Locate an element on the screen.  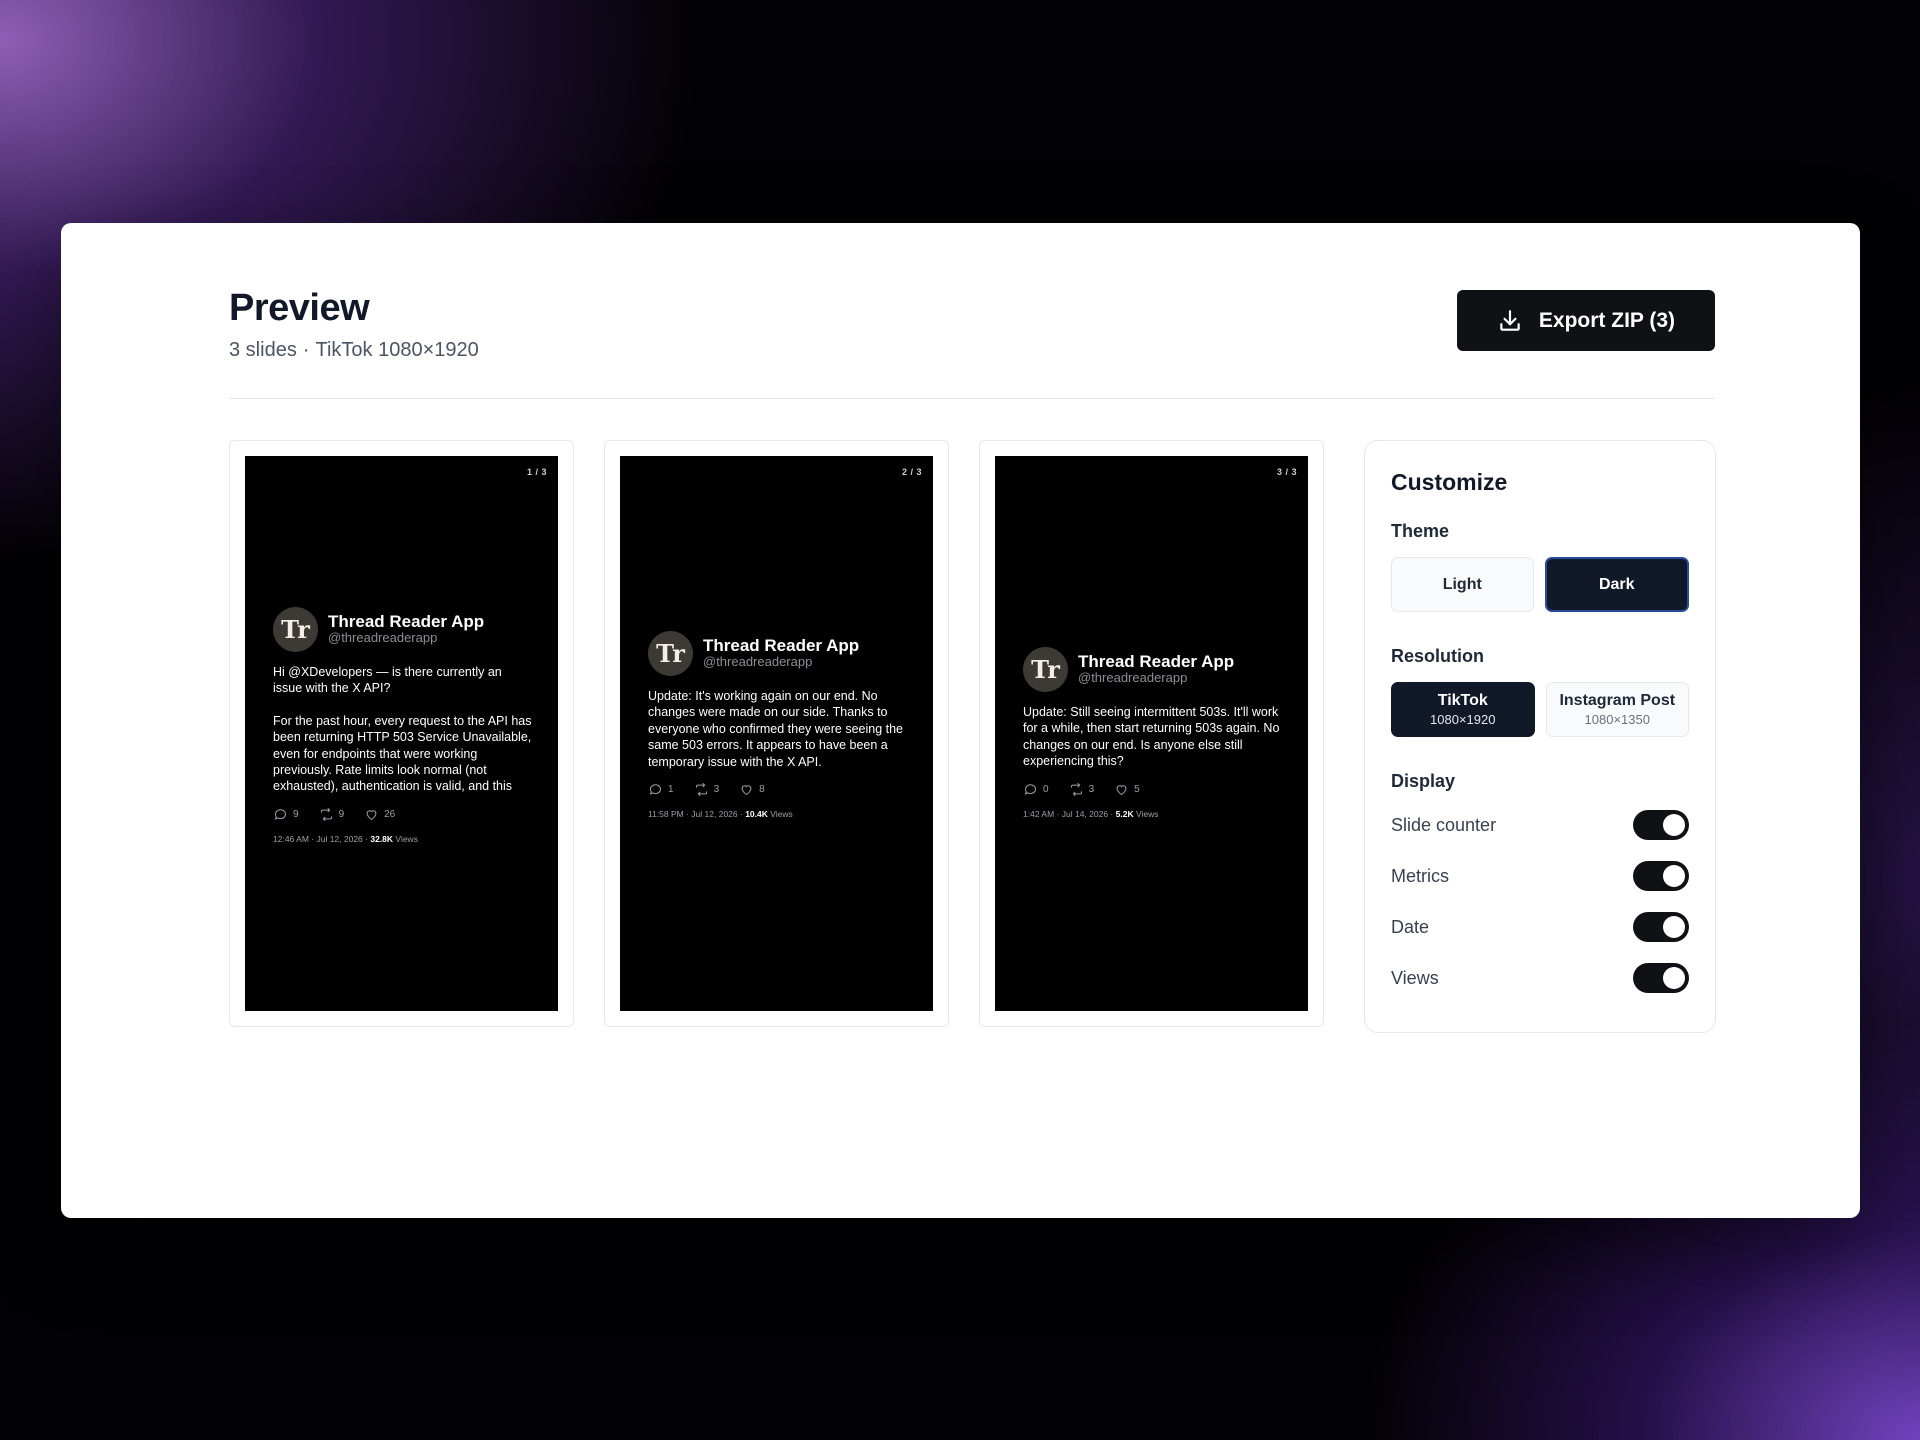
avatar: Tr is located at coordinates (1045, 669).